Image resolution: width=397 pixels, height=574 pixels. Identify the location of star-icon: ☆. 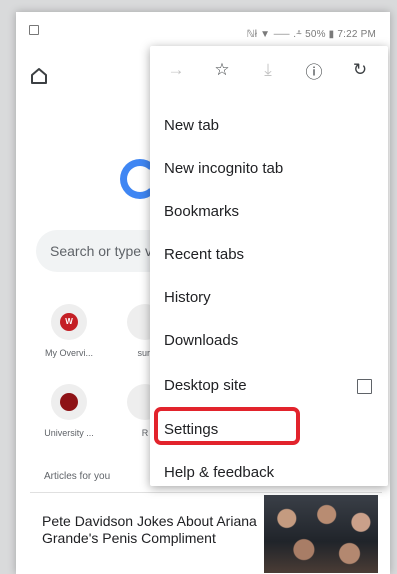
(222, 70).